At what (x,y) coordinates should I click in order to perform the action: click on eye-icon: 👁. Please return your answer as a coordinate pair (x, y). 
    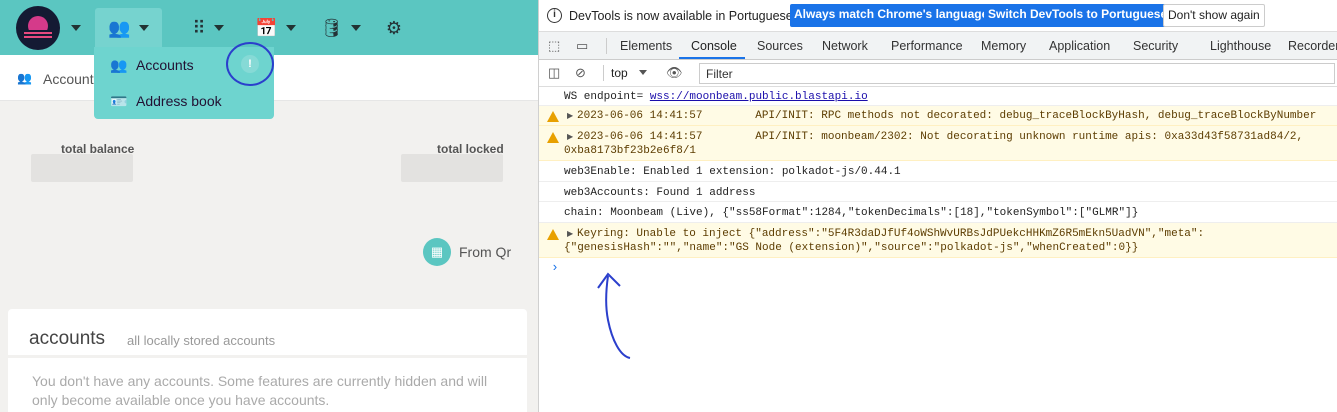
    Looking at the image, I should click on (674, 73).